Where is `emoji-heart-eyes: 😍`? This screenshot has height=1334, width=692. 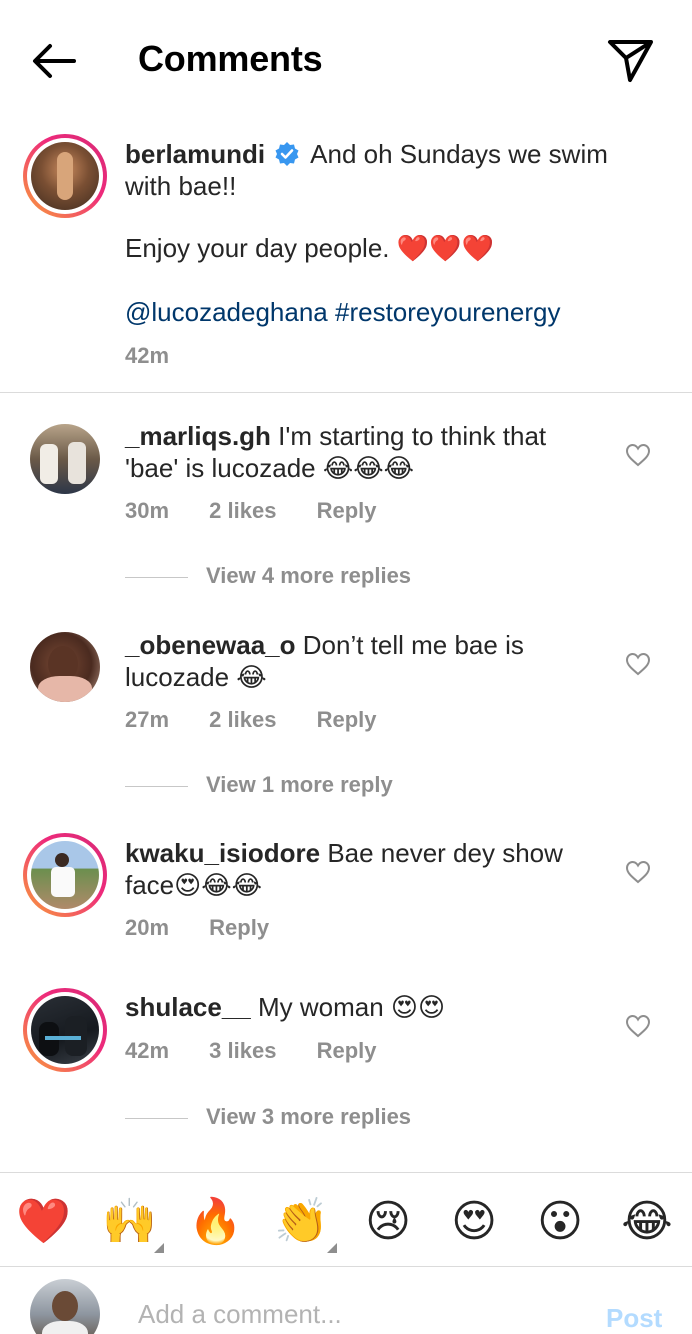 emoji-heart-eyes: 😍 is located at coordinates (474, 1222).